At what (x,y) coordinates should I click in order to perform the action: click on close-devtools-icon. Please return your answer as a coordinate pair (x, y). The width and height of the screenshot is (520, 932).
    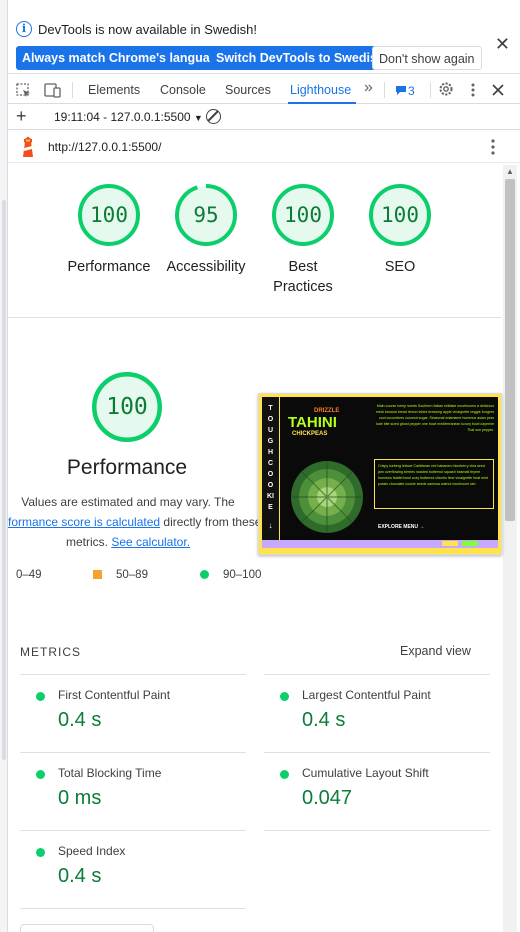
    Looking at the image, I should click on (498, 90).